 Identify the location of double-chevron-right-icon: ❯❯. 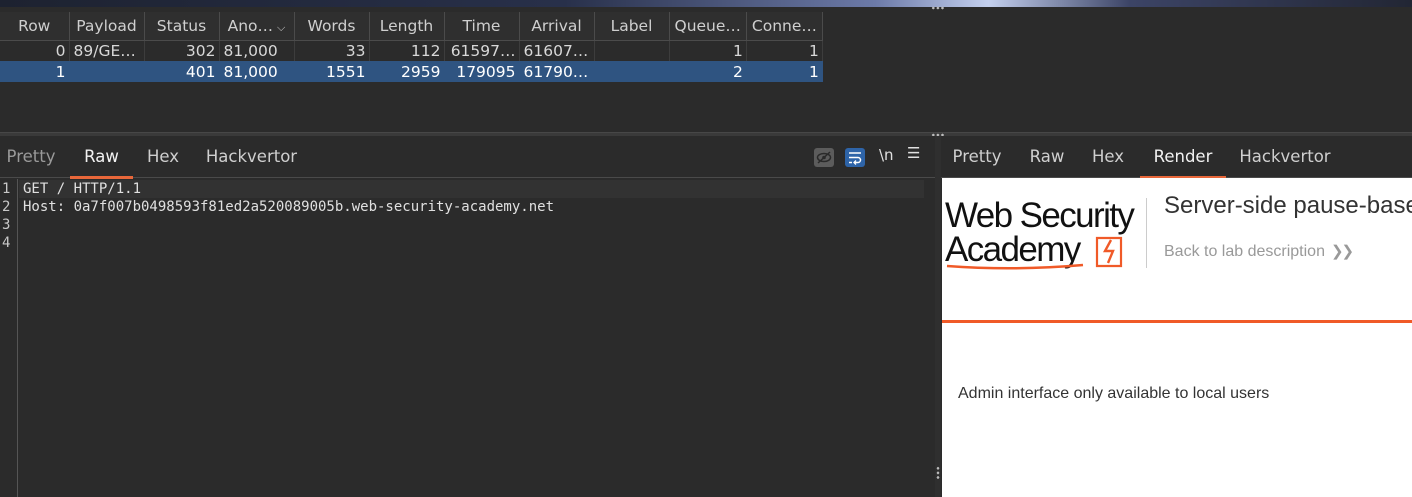
(1342, 251).